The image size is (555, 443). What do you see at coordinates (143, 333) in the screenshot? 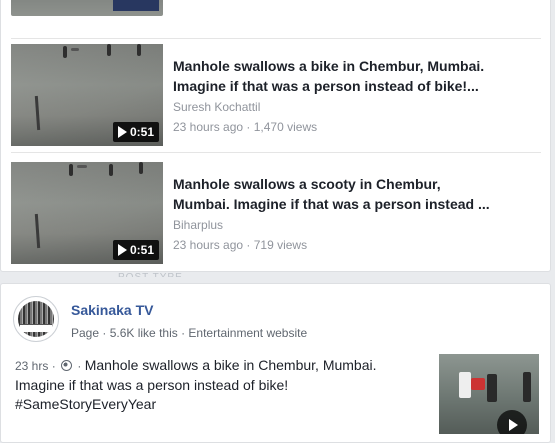
I see `page-likes: 5.6K like this` at bounding box center [143, 333].